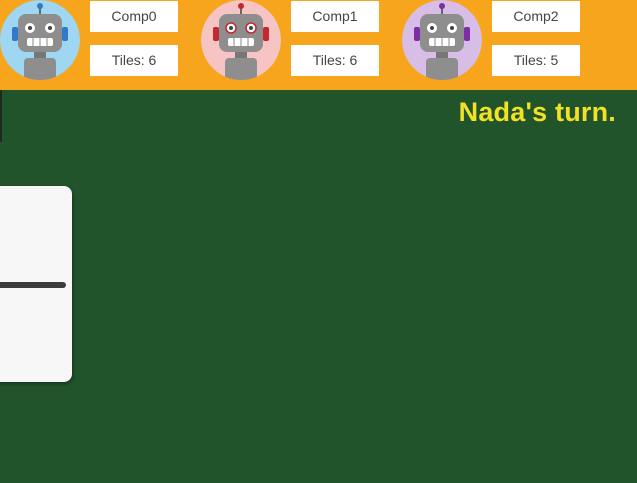 This screenshot has height=483, width=637. Describe the element at coordinates (335, 16) in the screenshot. I see `opponent-name: Comp1` at that location.